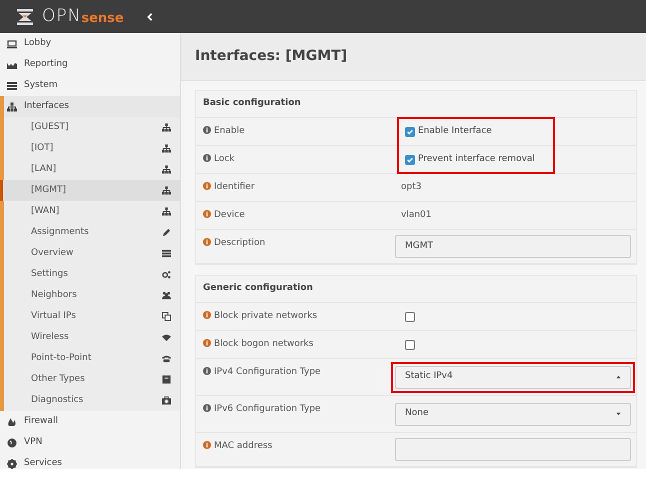 The width and height of the screenshot is (646, 479). Describe the element at coordinates (416, 104) in the screenshot. I see `section-title: Basic configuration` at that location.